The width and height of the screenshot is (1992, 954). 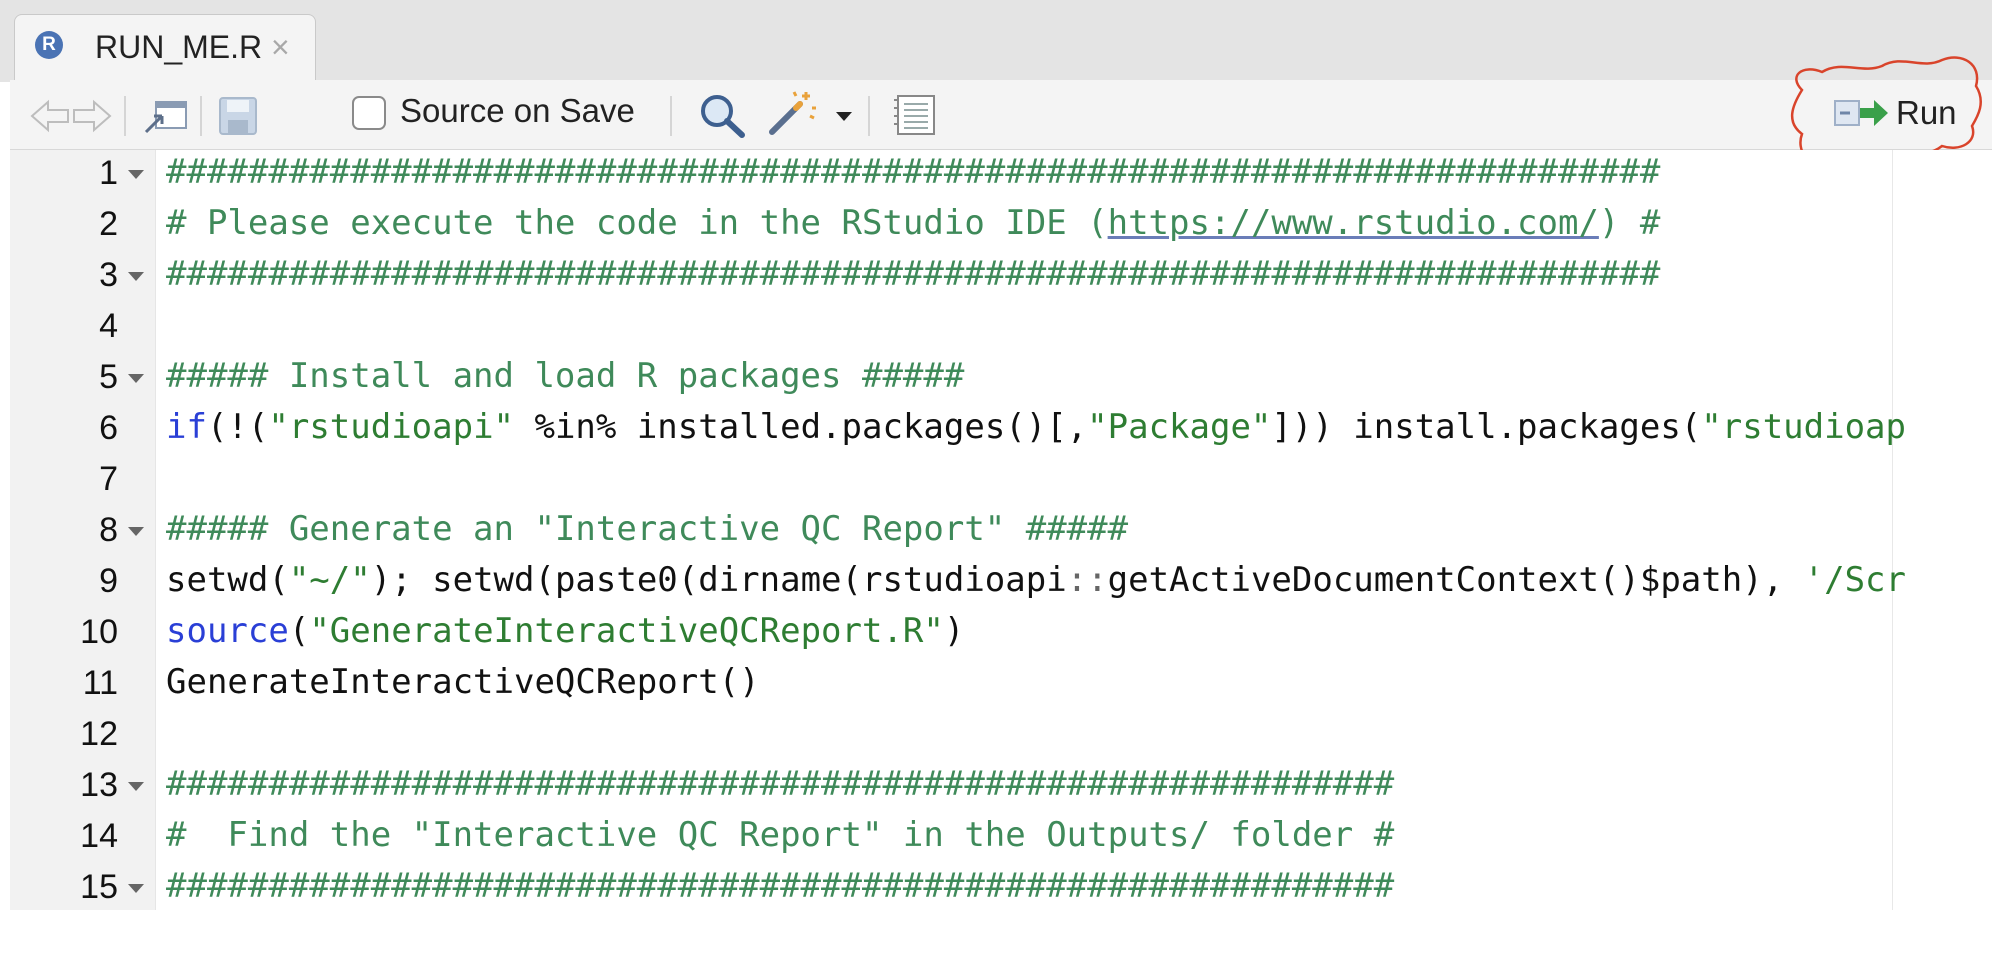 I want to click on back-arrow-icon, so click(x=50, y=116).